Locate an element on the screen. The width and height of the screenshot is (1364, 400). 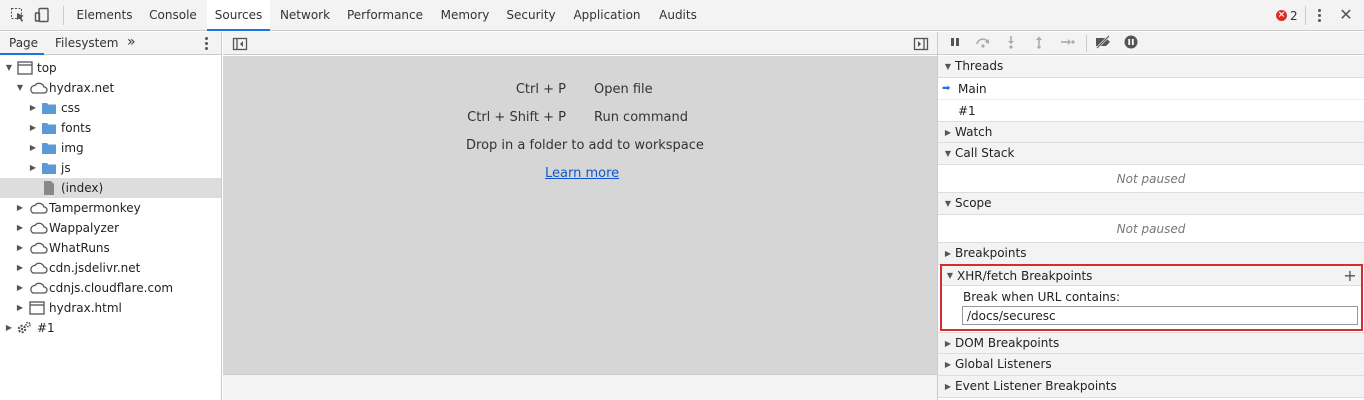
thread-worker-1: #1 is located at coordinates (1151, 111).